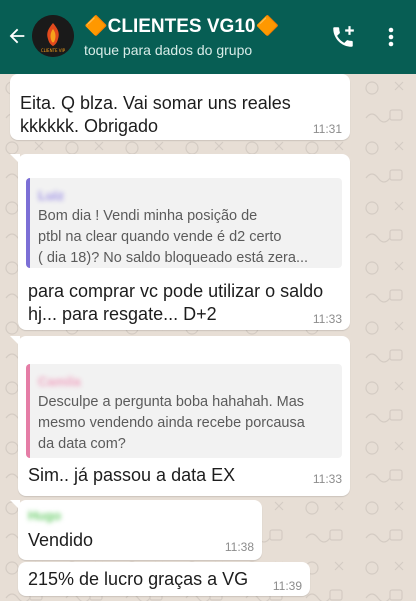  What do you see at coordinates (171, 402) in the screenshot?
I see `quote-line: Desculpe a pergunta boba hahahah. Mas` at bounding box center [171, 402].